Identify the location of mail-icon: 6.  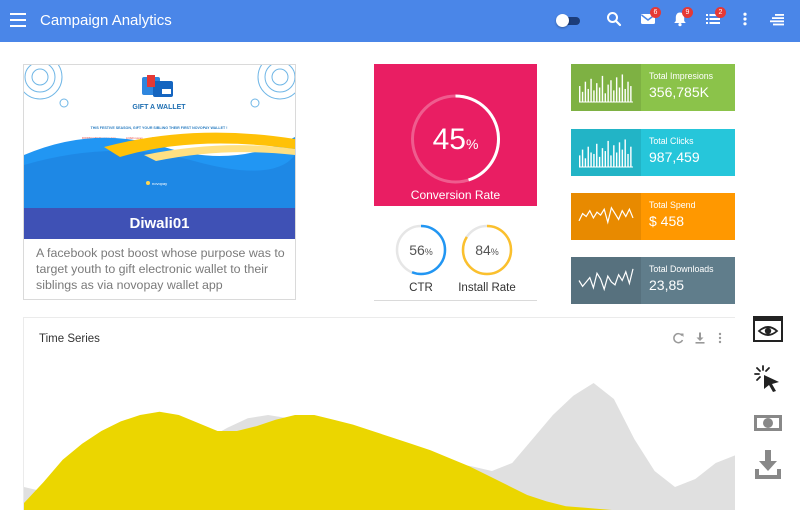
(650, 19).